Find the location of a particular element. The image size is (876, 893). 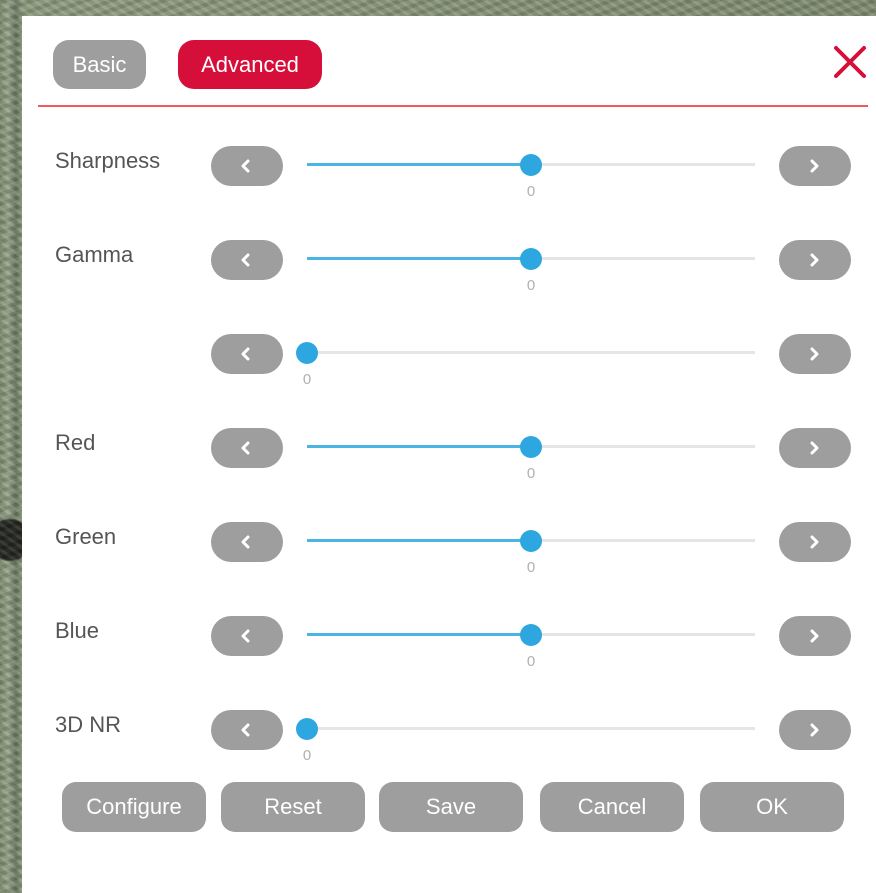

slider-label-3d-nr: 3D NR is located at coordinates (88, 724).